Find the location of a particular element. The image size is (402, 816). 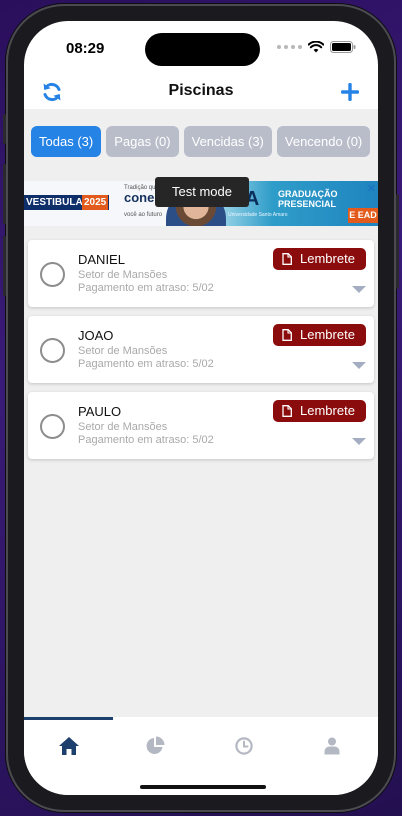

ad-tagline-bottom: você ao futuro is located at coordinates (143, 215).